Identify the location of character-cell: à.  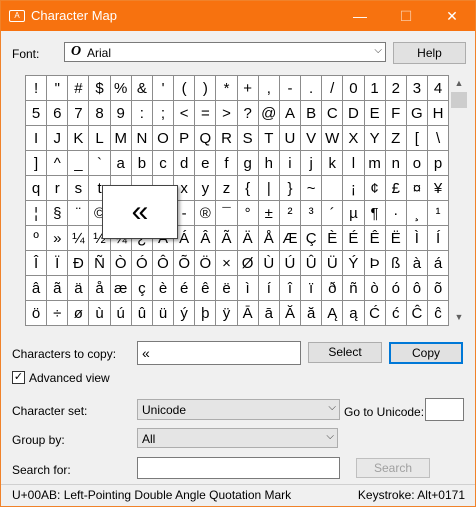
(417, 263).